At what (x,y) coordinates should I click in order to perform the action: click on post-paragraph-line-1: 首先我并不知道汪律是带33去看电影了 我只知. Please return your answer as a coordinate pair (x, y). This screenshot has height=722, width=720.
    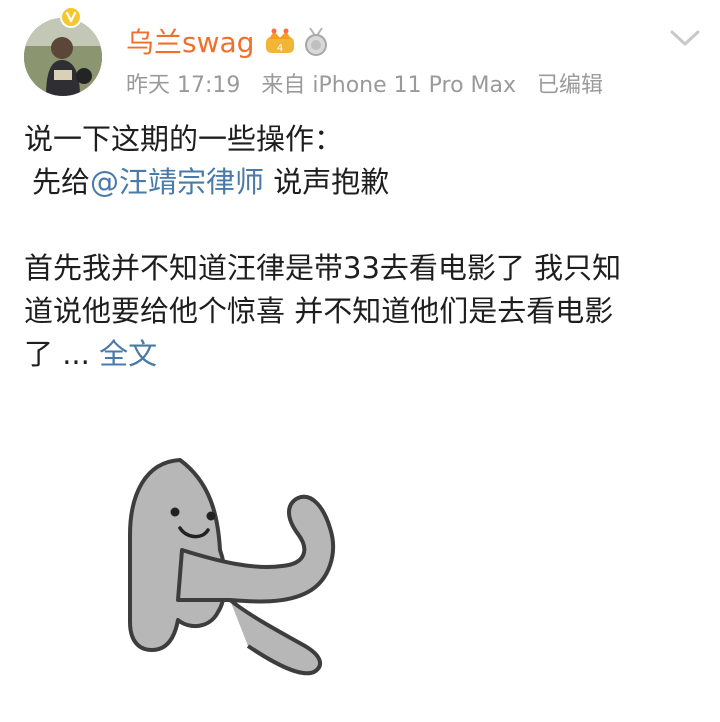
    Looking at the image, I should click on (323, 268).